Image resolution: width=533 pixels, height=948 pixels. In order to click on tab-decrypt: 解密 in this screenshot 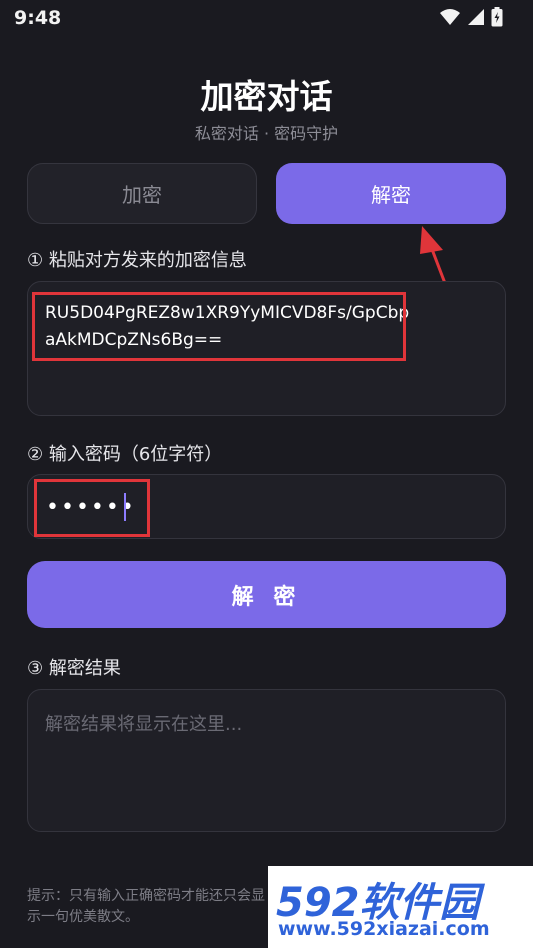, I will do `click(391, 193)`.